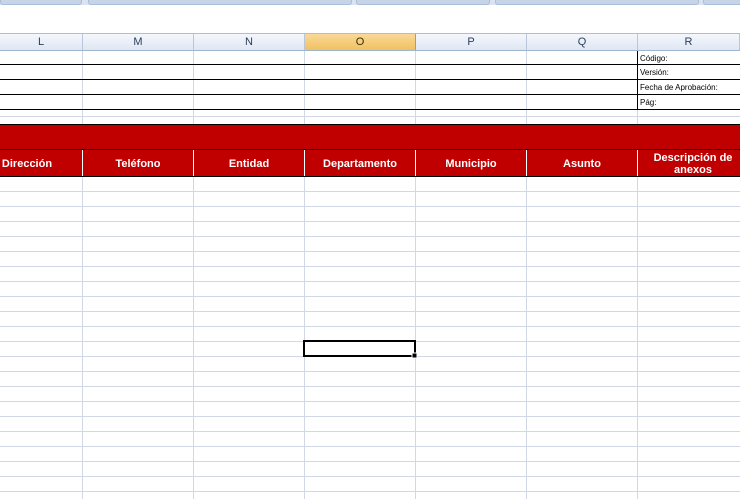 The height and width of the screenshot is (499, 740). Describe the element at coordinates (679, 87) in the screenshot. I see `fecha-aprobacion-label: Fecha de Aprobación:` at that location.